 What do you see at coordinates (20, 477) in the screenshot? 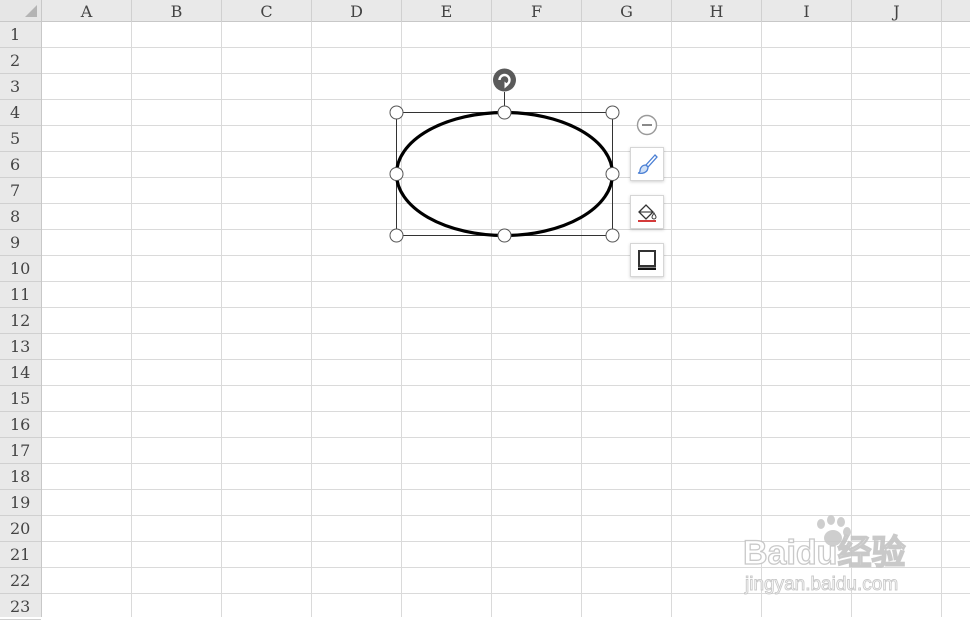
I see `row-header-18: 18` at bounding box center [20, 477].